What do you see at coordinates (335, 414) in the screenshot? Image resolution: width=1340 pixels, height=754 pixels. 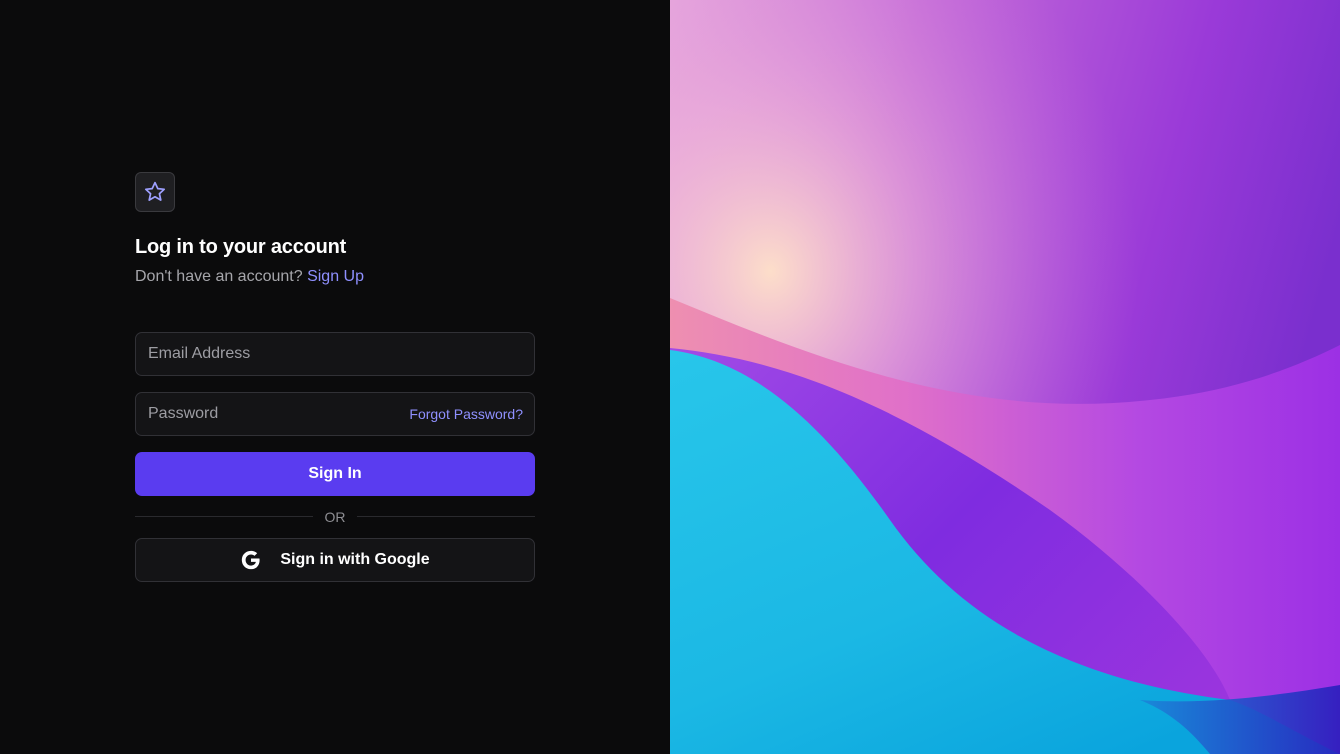 I see `password-field-container: Forgot Password?` at bounding box center [335, 414].